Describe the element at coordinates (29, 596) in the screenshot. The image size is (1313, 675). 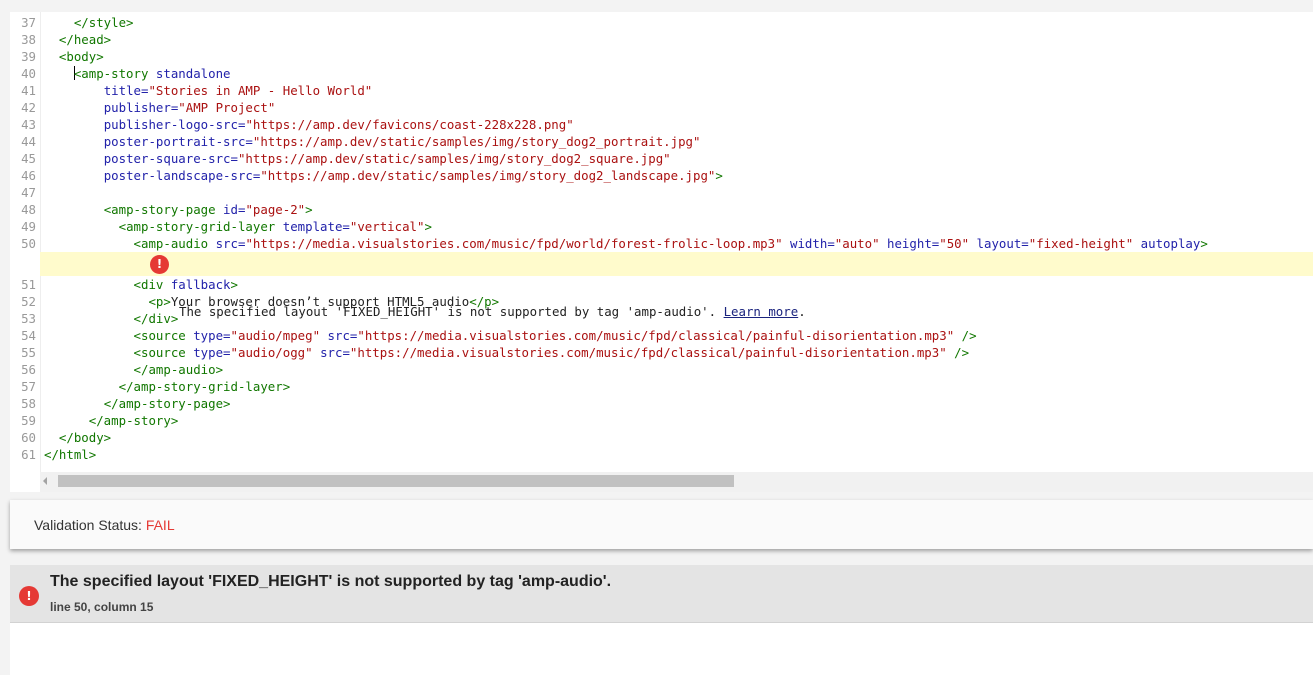
I see `error-icon: !` at that location.